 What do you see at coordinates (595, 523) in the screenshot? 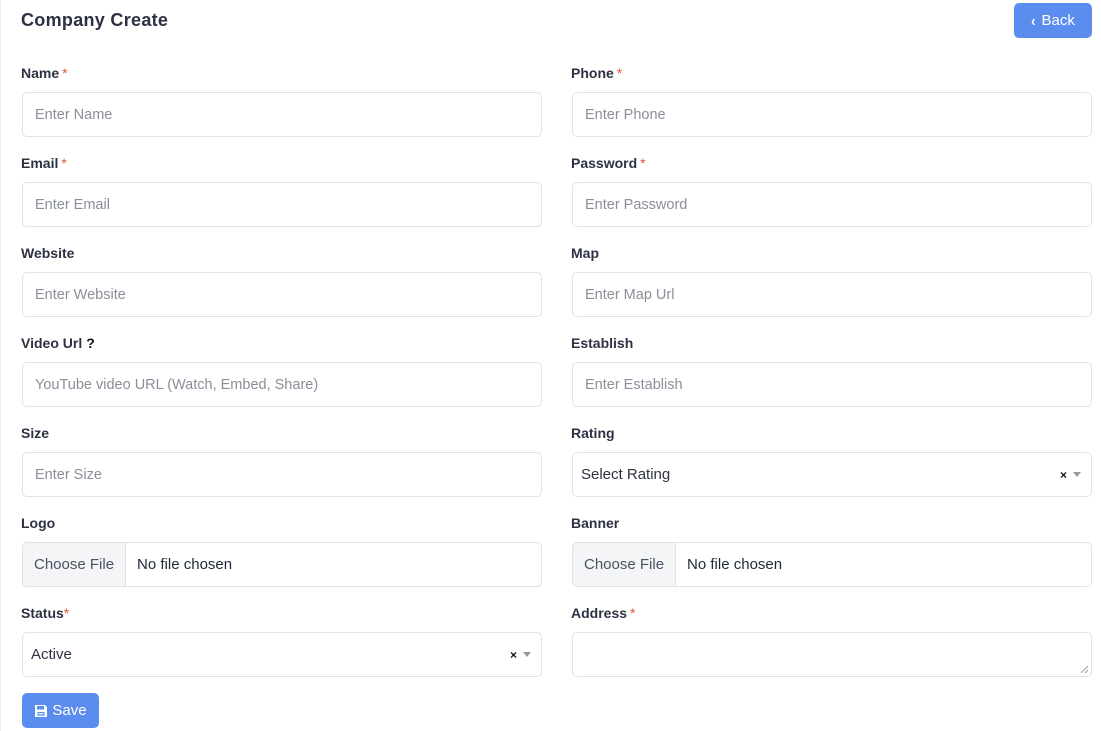
I see `banner-label: Banner` at bounding box center [595, 523].